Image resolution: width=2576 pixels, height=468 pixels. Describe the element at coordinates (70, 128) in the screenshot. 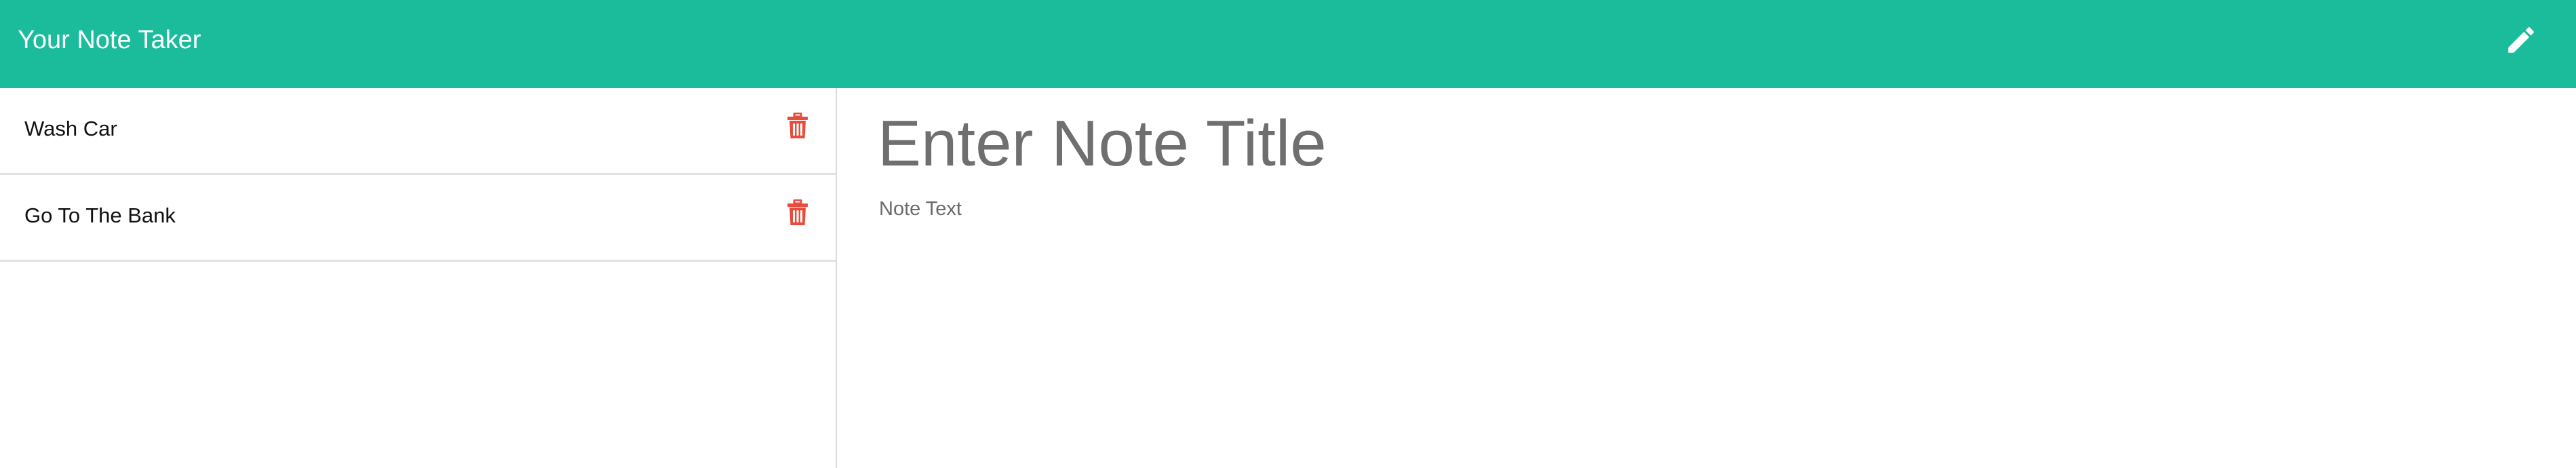

I see `note-title: Wash Car` at that location.